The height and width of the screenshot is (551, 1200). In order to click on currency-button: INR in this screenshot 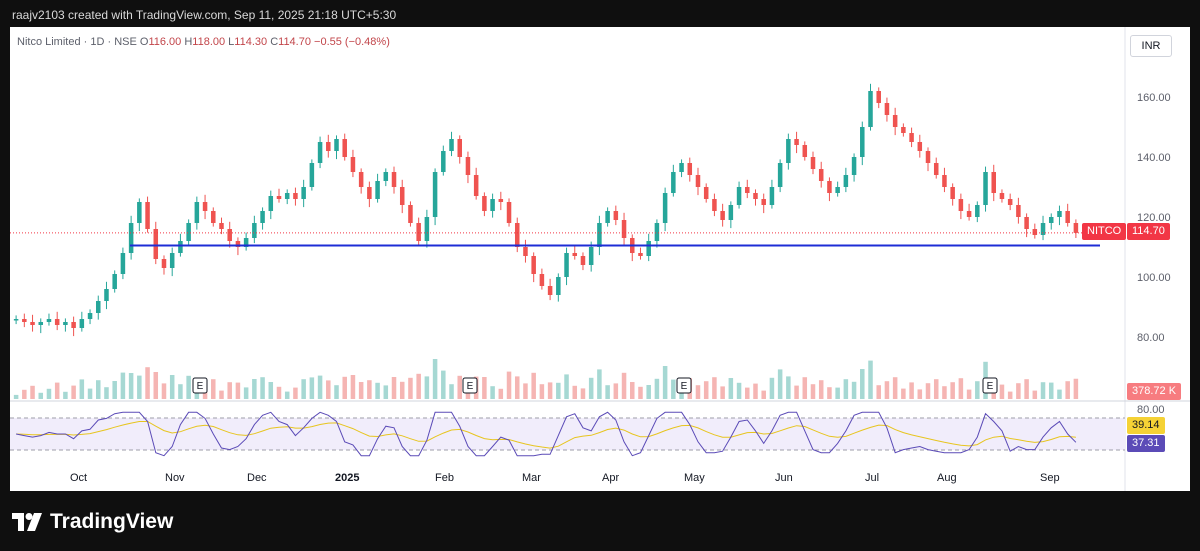, I will do `click(1151, 46)`.